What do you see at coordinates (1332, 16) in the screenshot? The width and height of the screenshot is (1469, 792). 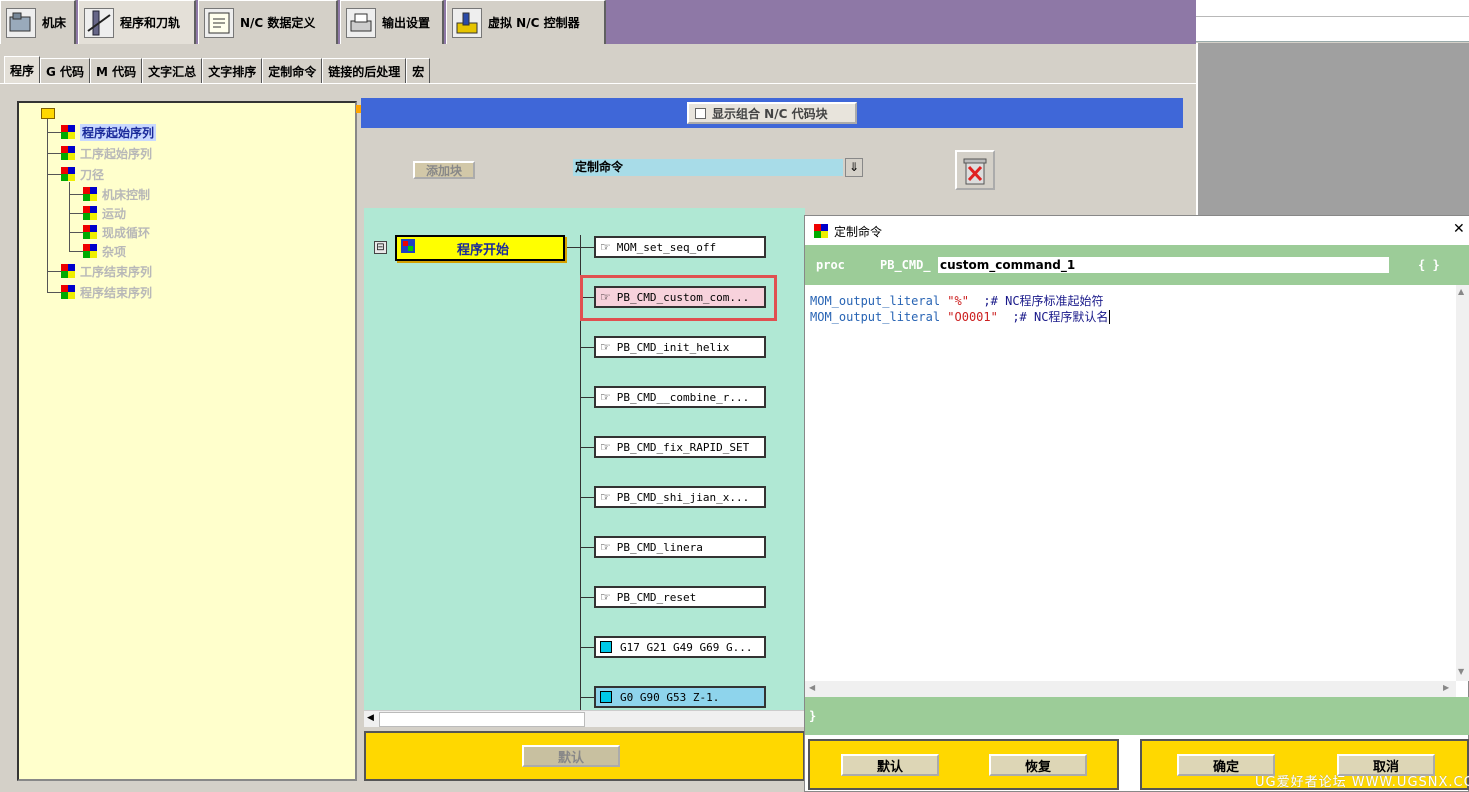 I see `right-header-divider` at bounding box center [1332, 16].